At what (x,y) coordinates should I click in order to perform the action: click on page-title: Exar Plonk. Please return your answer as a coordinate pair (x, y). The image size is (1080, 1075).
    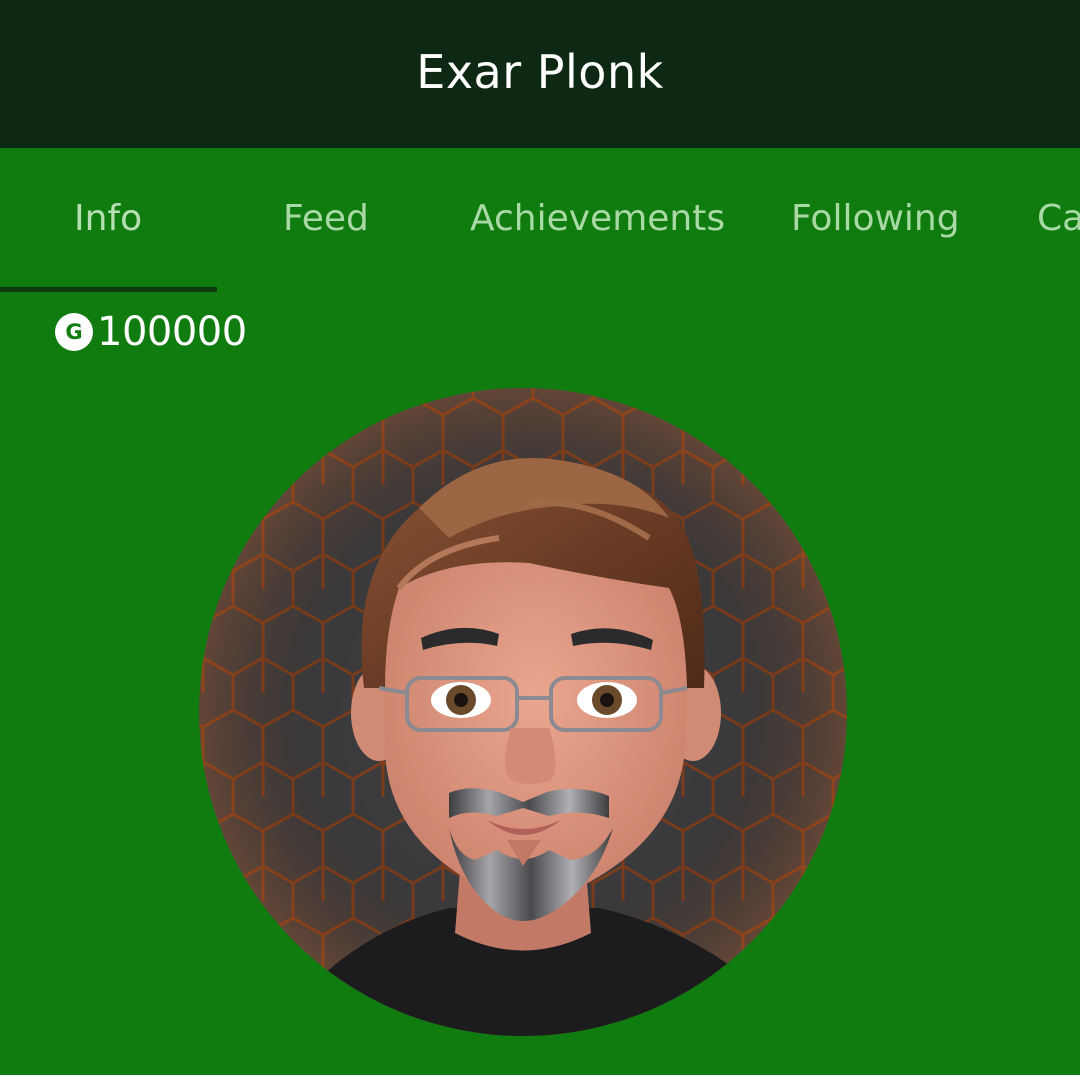
    Looking at the image, I should click on (540, 72).